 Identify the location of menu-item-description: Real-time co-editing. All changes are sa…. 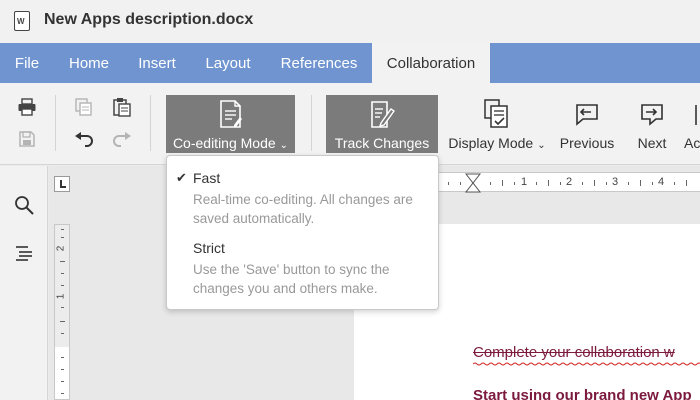
(303, 209).